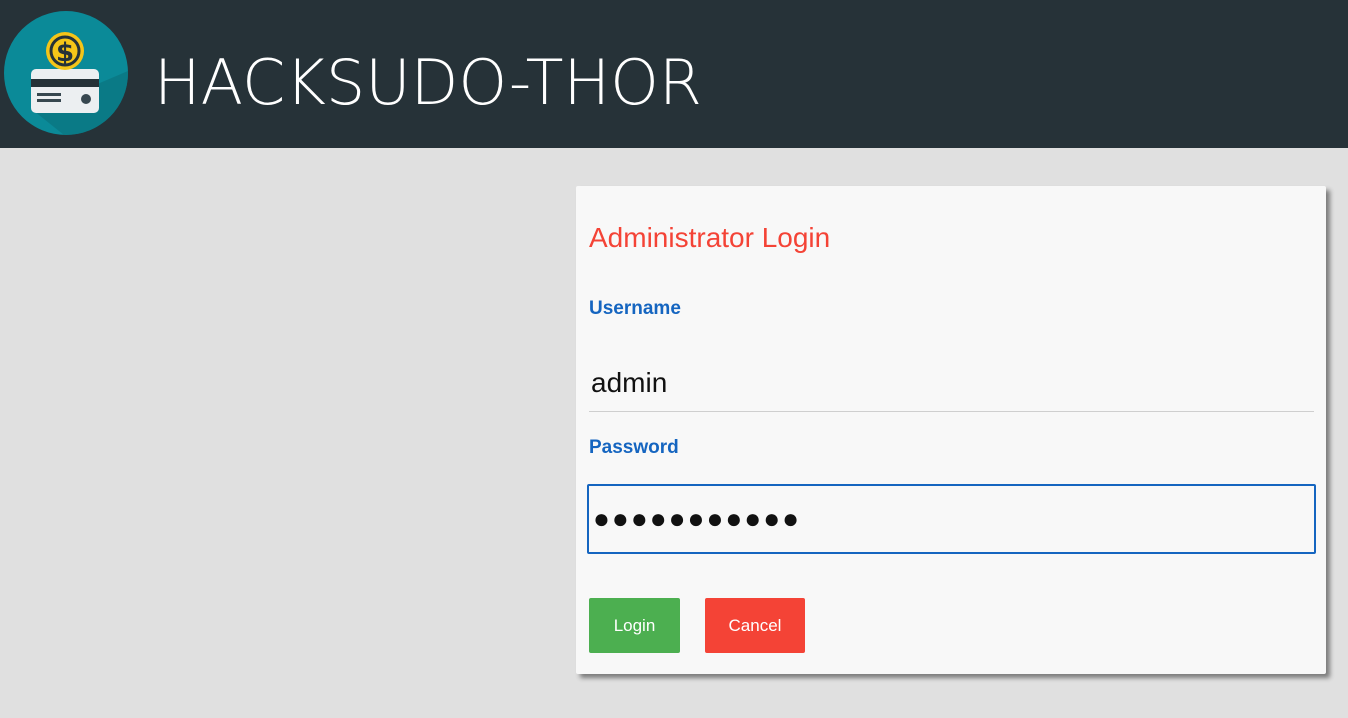  Describe the element at coordinates (710, 237) in the screenshot. I see `login-title: Administrator Login` at that location.